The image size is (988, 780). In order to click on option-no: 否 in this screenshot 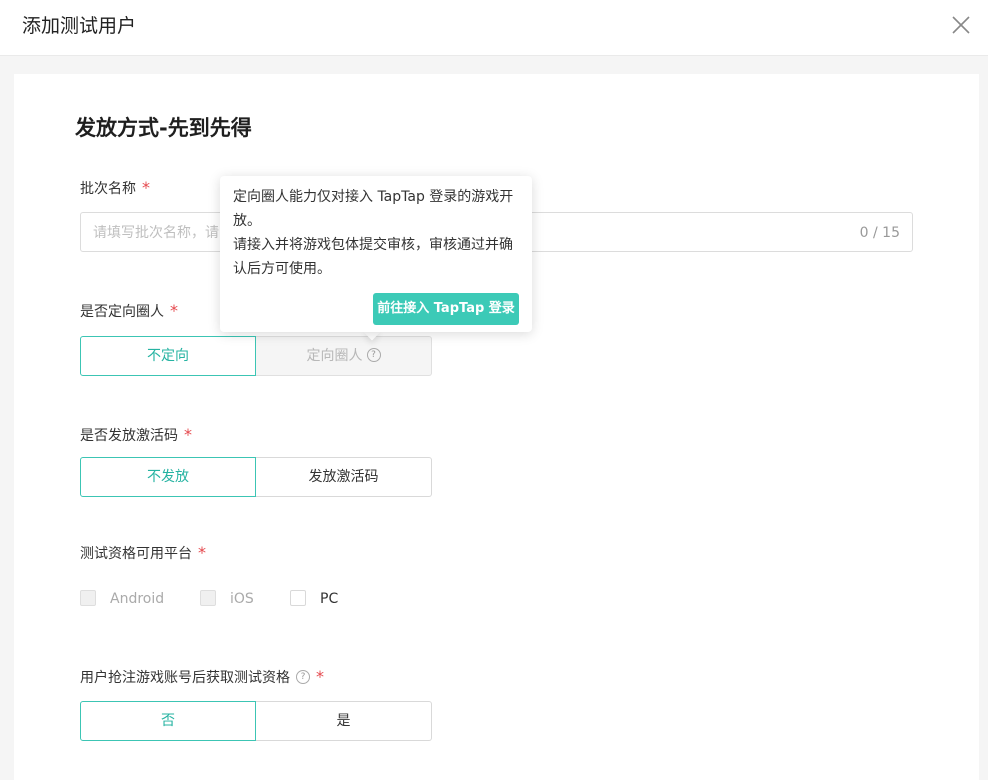, I will do `click(168, 721)`.